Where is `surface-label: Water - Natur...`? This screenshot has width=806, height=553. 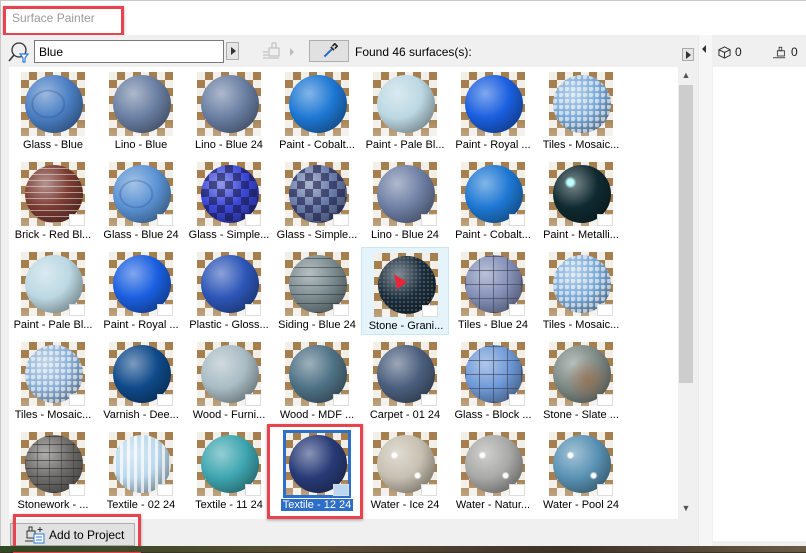 surface-label: Water - Natur... is located at coordinates (493, 505).